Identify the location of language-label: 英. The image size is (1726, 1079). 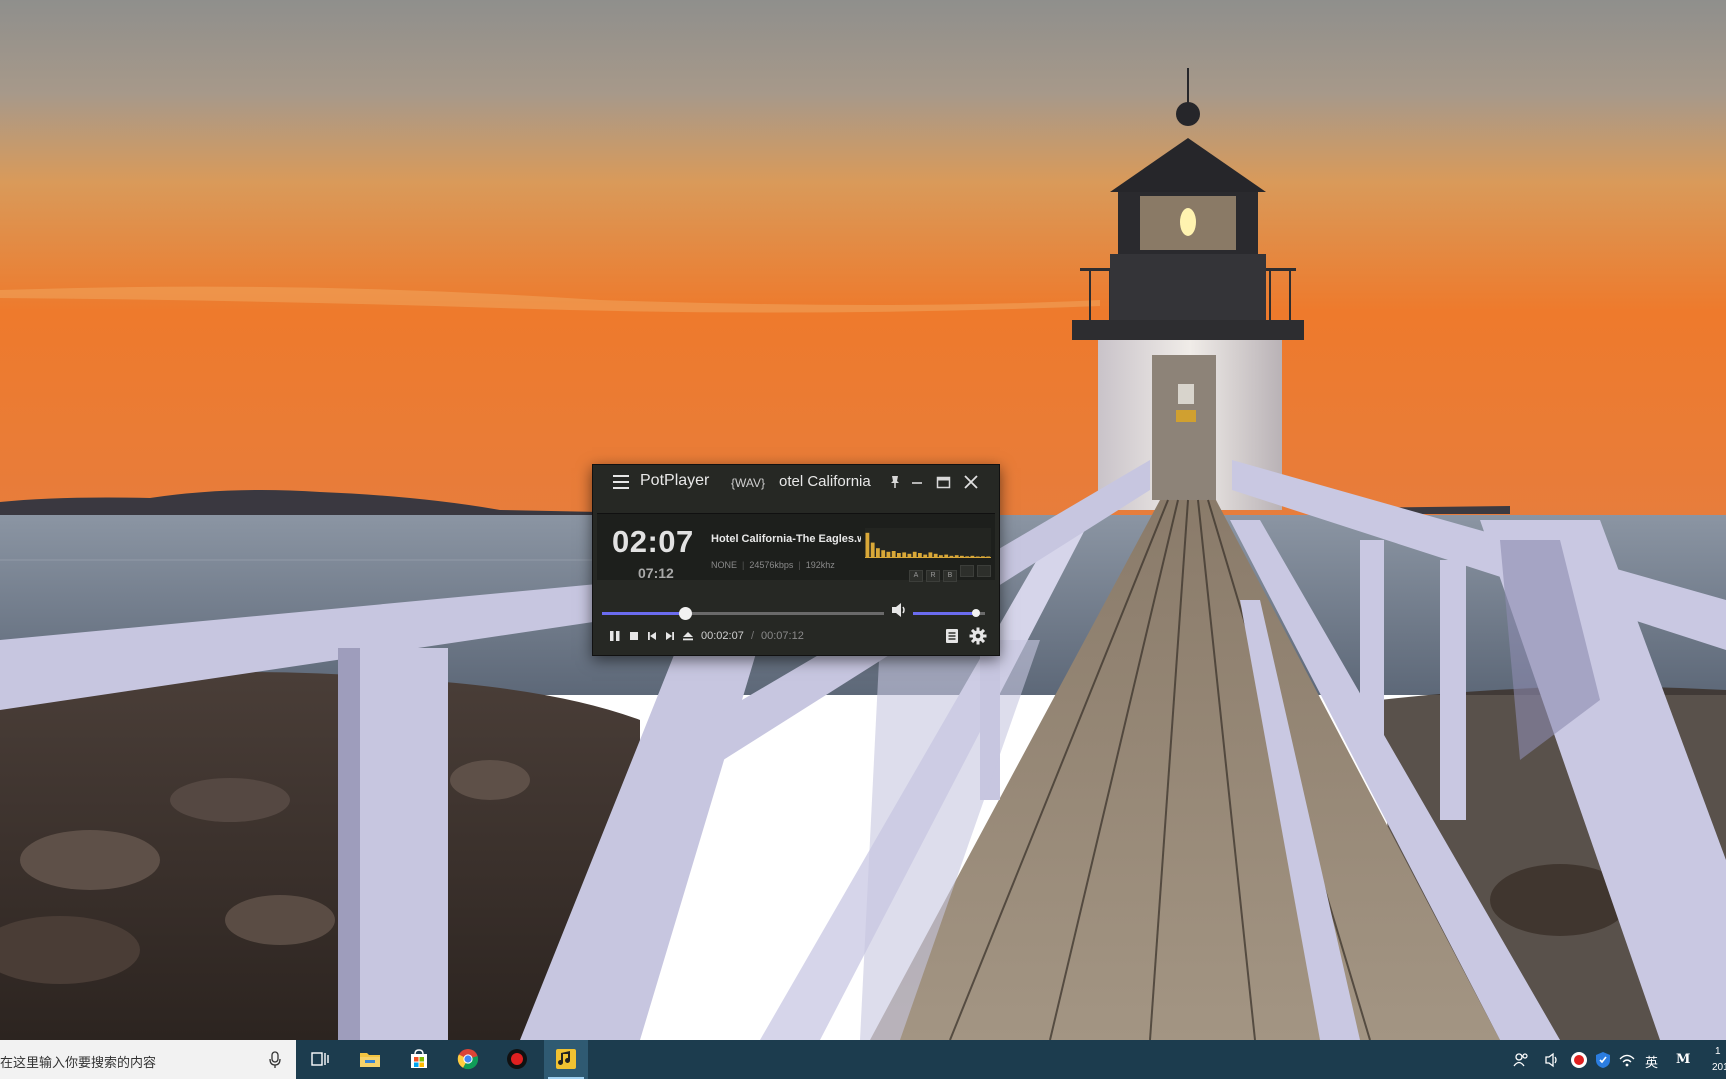
(1652, 1063).